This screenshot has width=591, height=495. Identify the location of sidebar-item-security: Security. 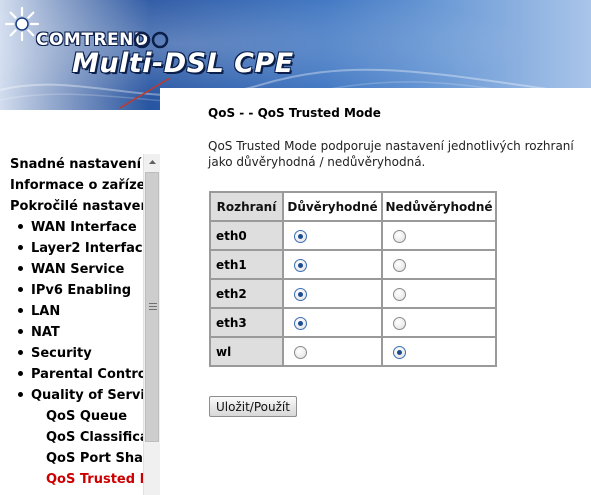
(71, 353).